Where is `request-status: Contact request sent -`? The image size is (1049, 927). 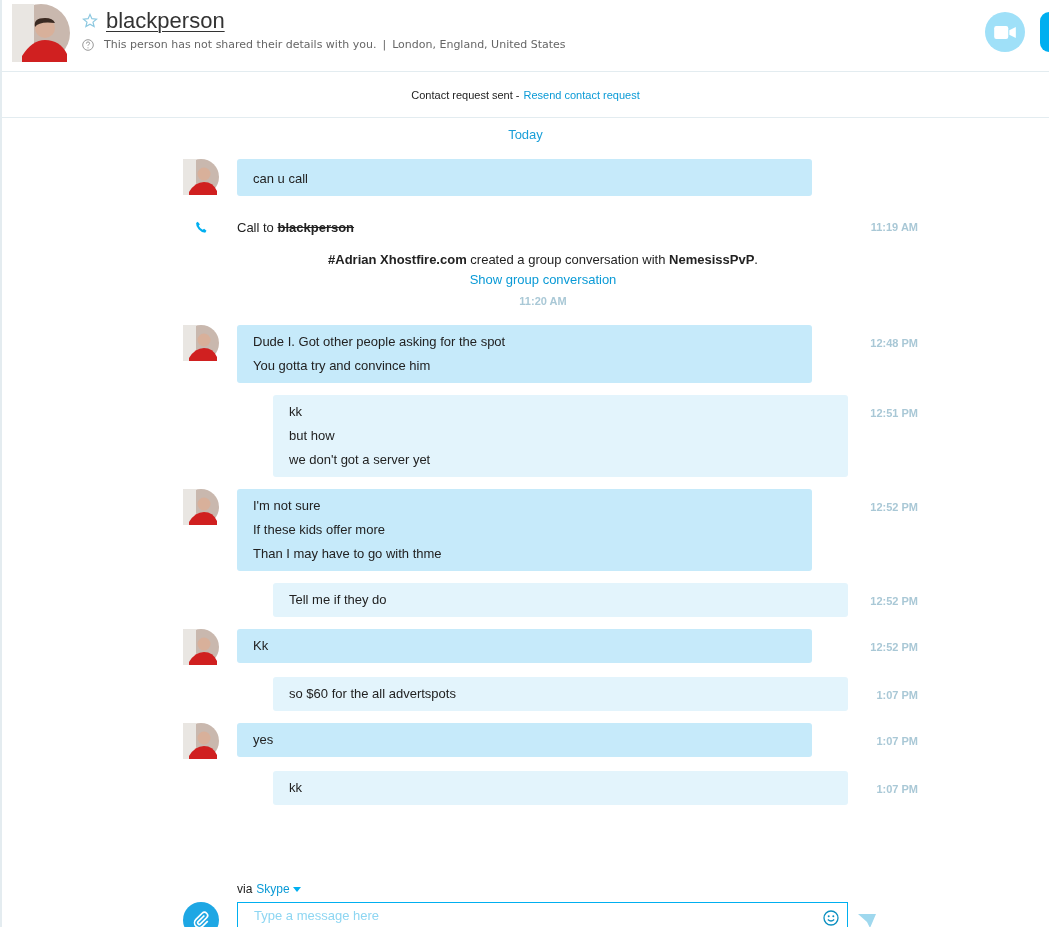
request-status: Contact request sent - is located at coordinates (465, 94).